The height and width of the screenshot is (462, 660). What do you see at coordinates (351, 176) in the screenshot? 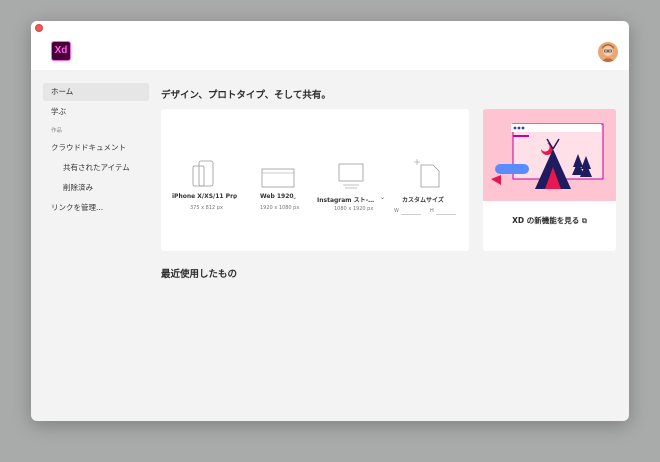
I see `instagram-story-icon` at bounding box center [351, 176].